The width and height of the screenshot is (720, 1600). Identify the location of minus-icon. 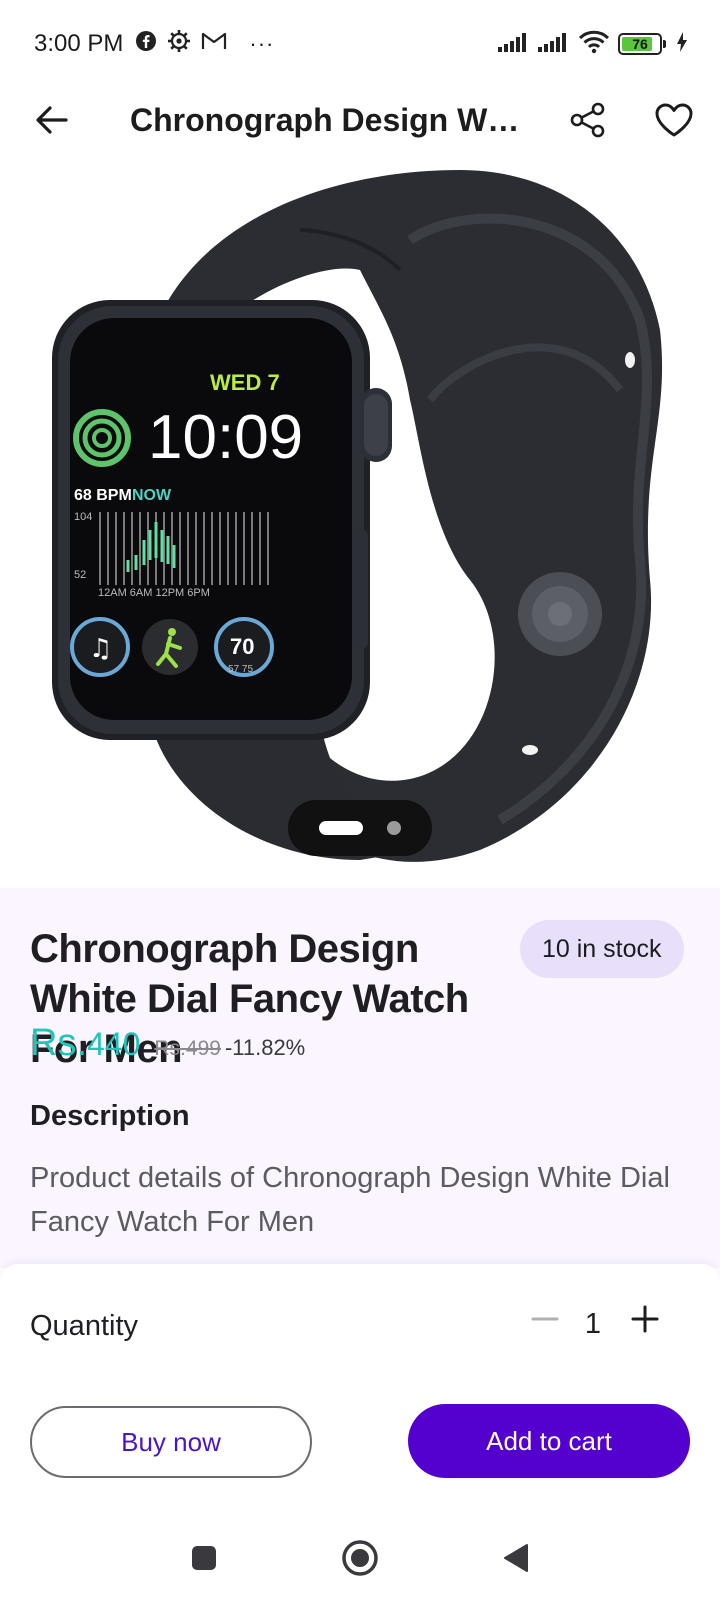
(545, 1319).